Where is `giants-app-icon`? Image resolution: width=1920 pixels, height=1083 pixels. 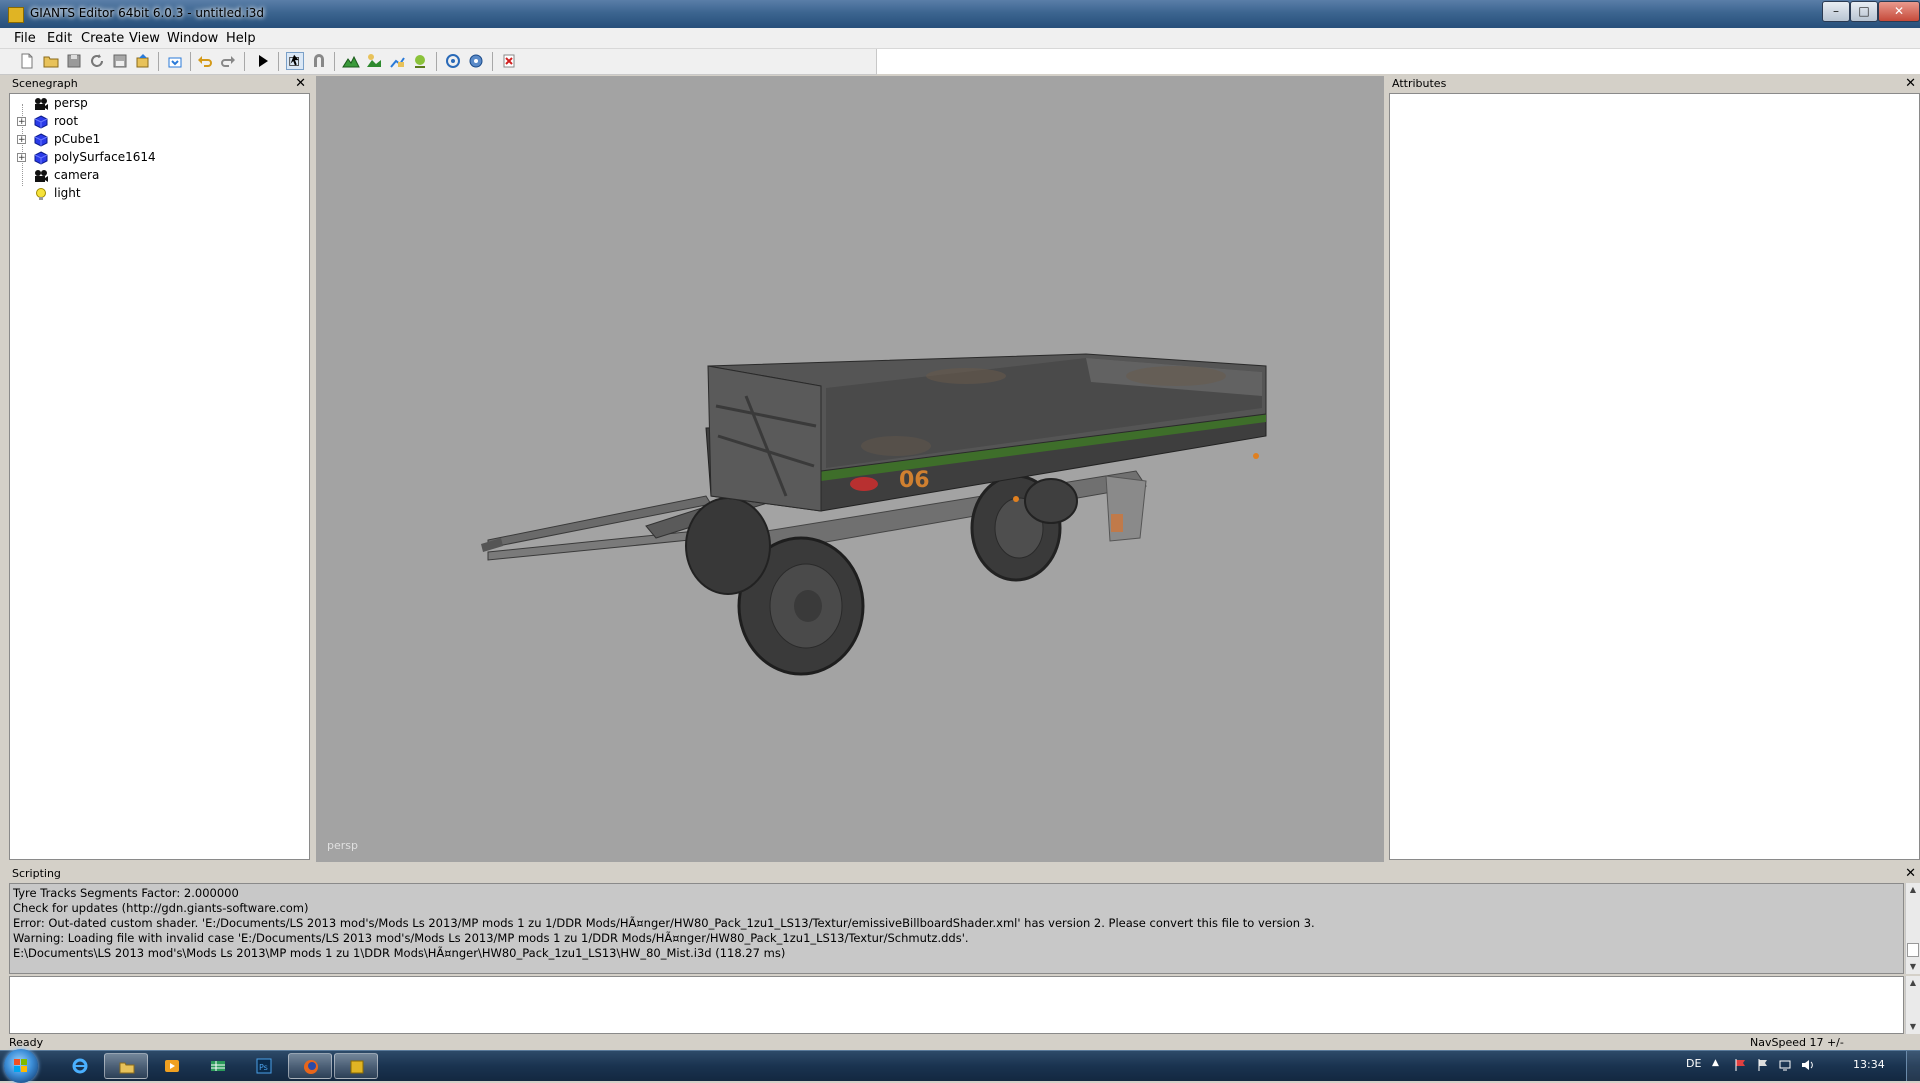
giants-app-icon is located at coordinates (16, 15).